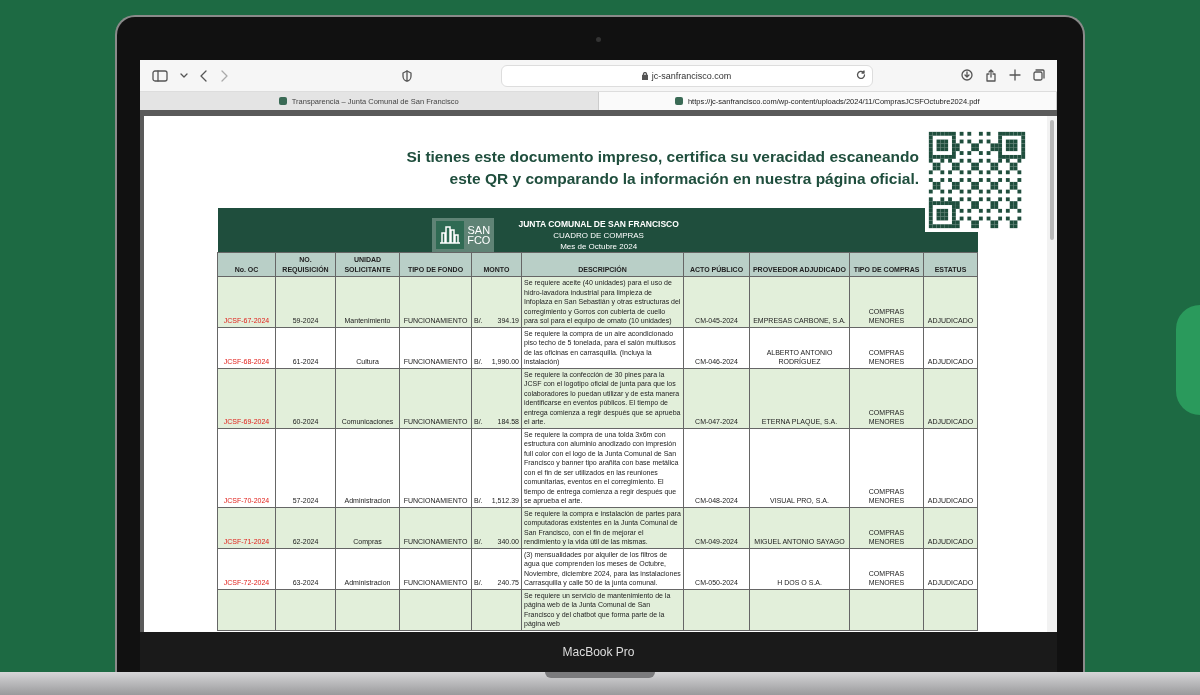 The image size is (1200, 695). What do you see at coordinates (967, 75) in the screenshot?
I see `download-icon` at bounding box center [967, 75].